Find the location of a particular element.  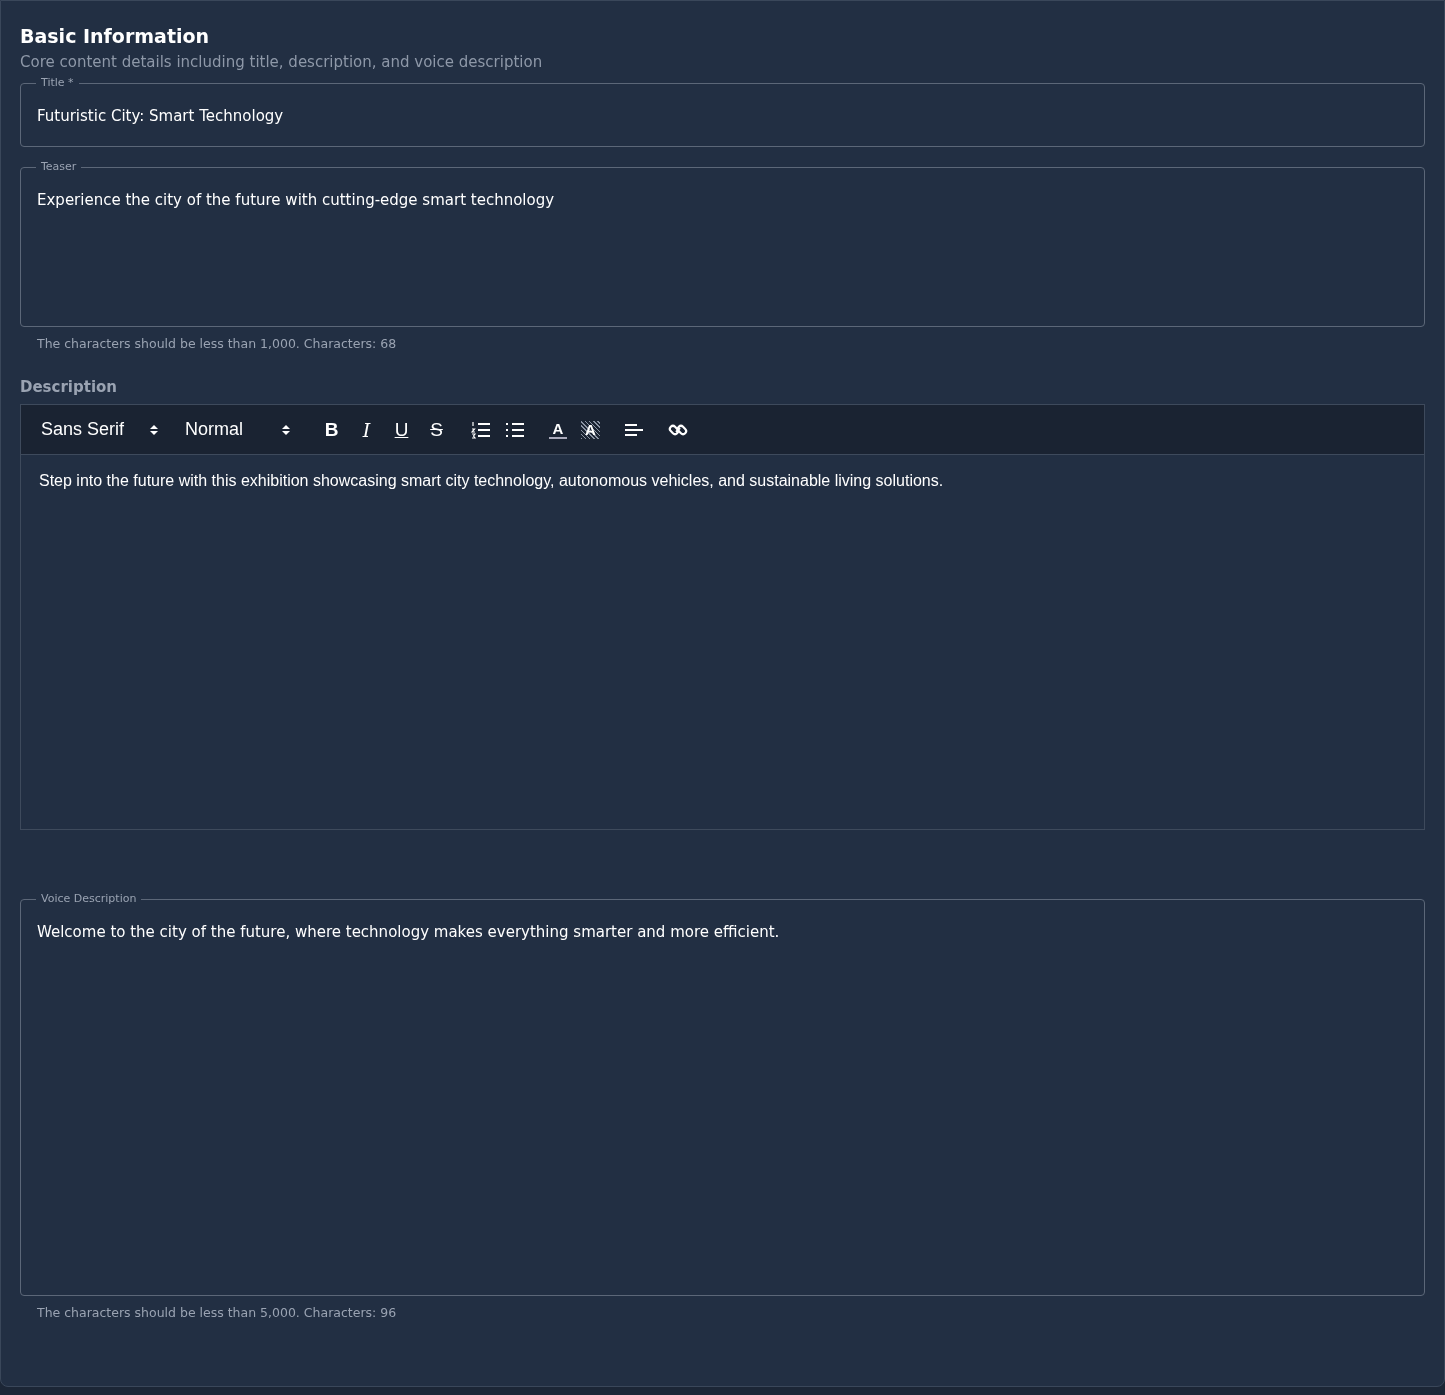

title-field: Title * Futuristic City: Smart Technology is located at coordinates (722, 111).